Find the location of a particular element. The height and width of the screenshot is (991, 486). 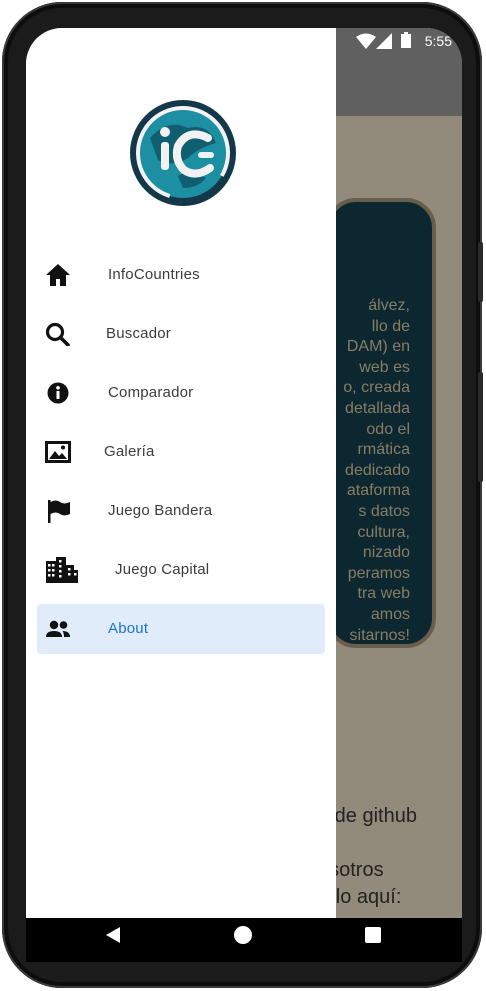

home-icon is located at coordinates (58, 275).